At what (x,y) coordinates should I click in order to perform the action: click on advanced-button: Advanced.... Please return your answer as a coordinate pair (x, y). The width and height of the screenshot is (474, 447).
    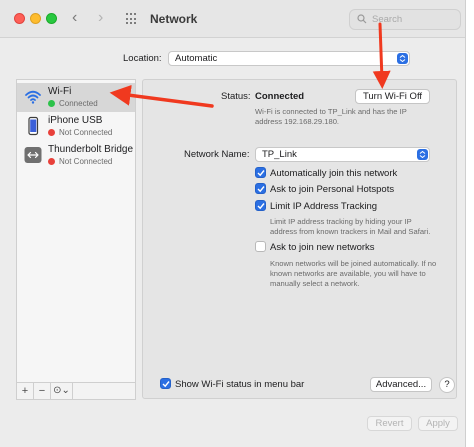
    Looking at the image, I should click on (401, 384).